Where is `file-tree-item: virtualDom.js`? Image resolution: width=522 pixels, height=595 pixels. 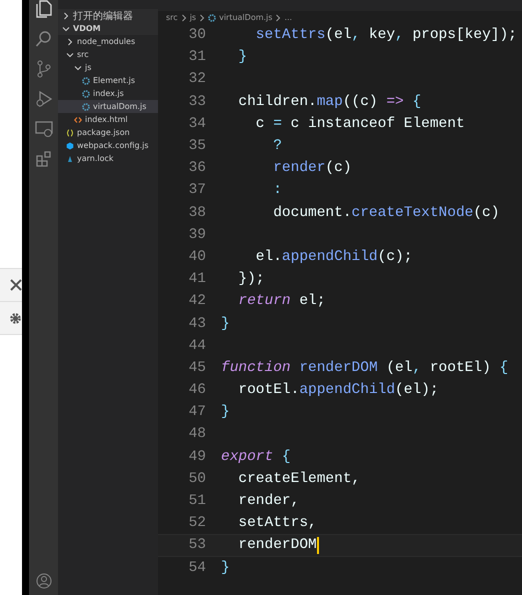 file-tree-item: virtualDom.js is located at coordinates (108, 106).